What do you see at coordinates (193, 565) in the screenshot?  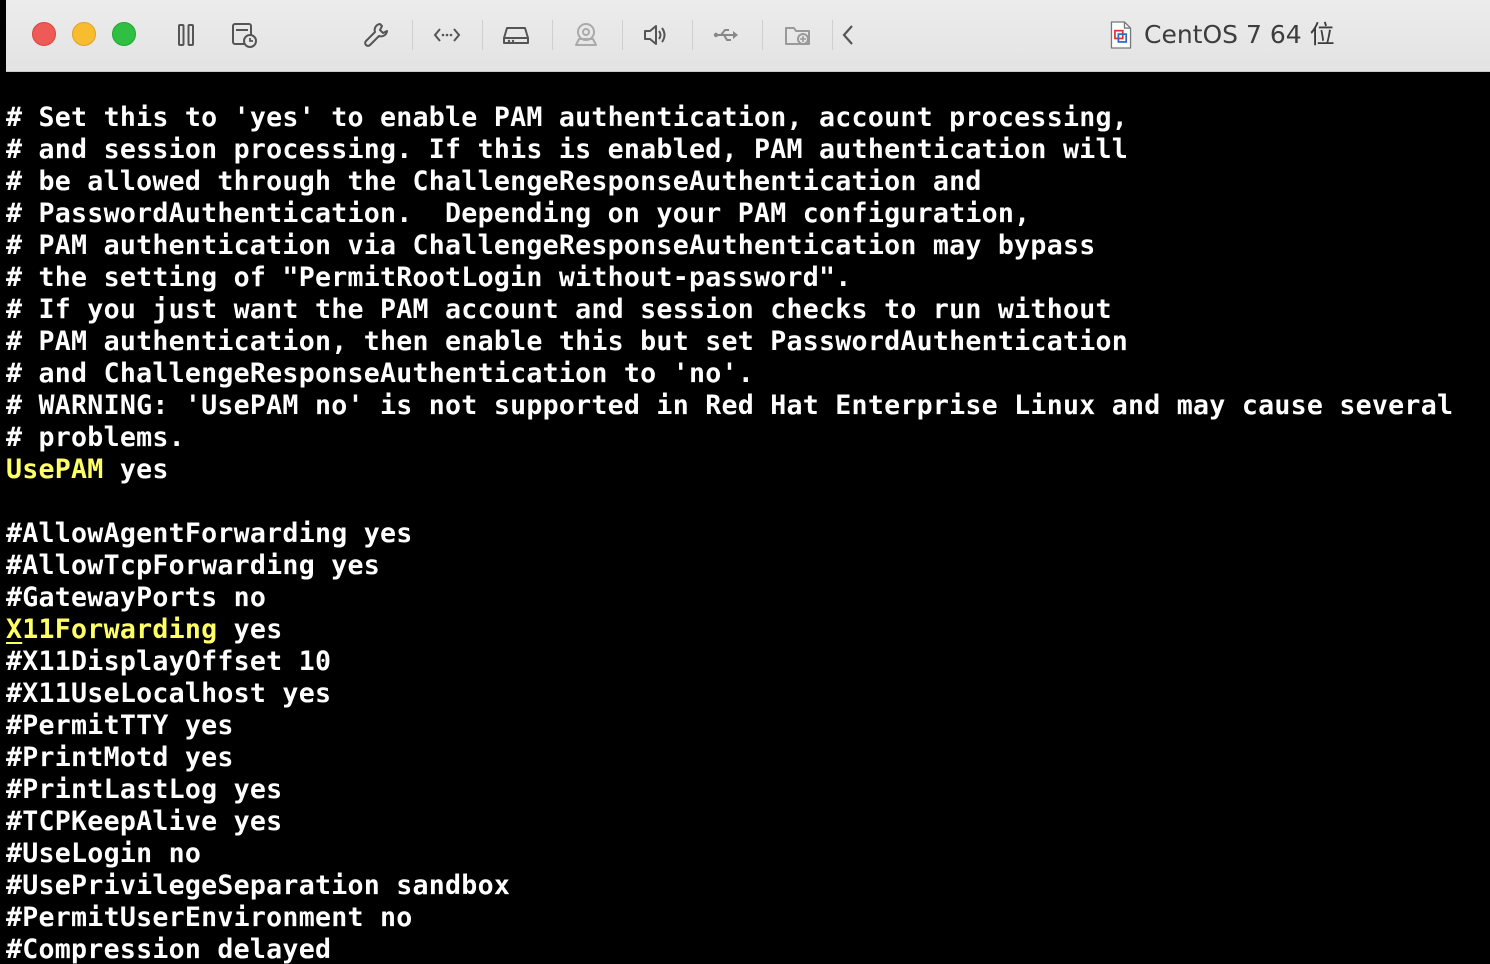 I see `setting-line: #AllowTcpForwarding yes` at bounding box center [193, 565].